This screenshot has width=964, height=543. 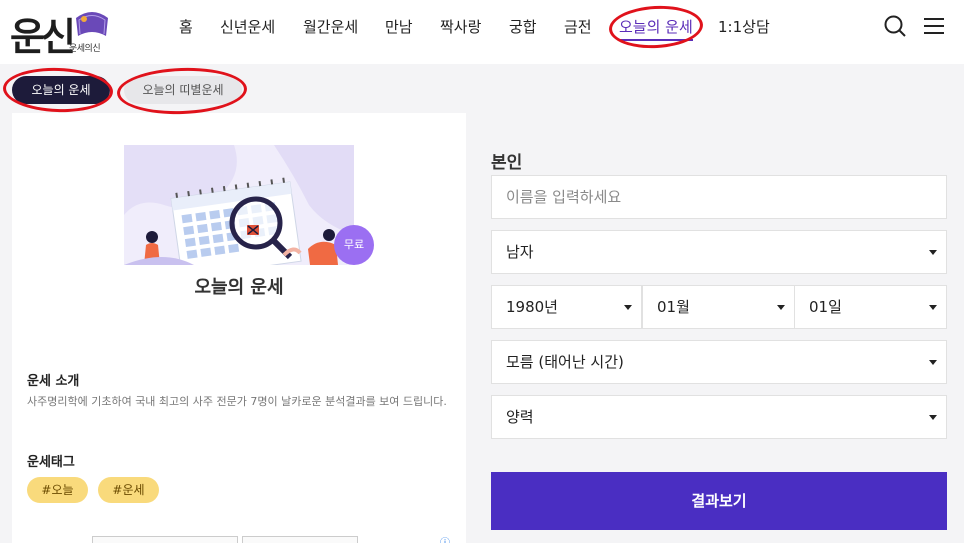 What do you see at coordinates (578, 27) in the screenshot?
I see `nav-money: 금전` at bounding box center [578, 27].